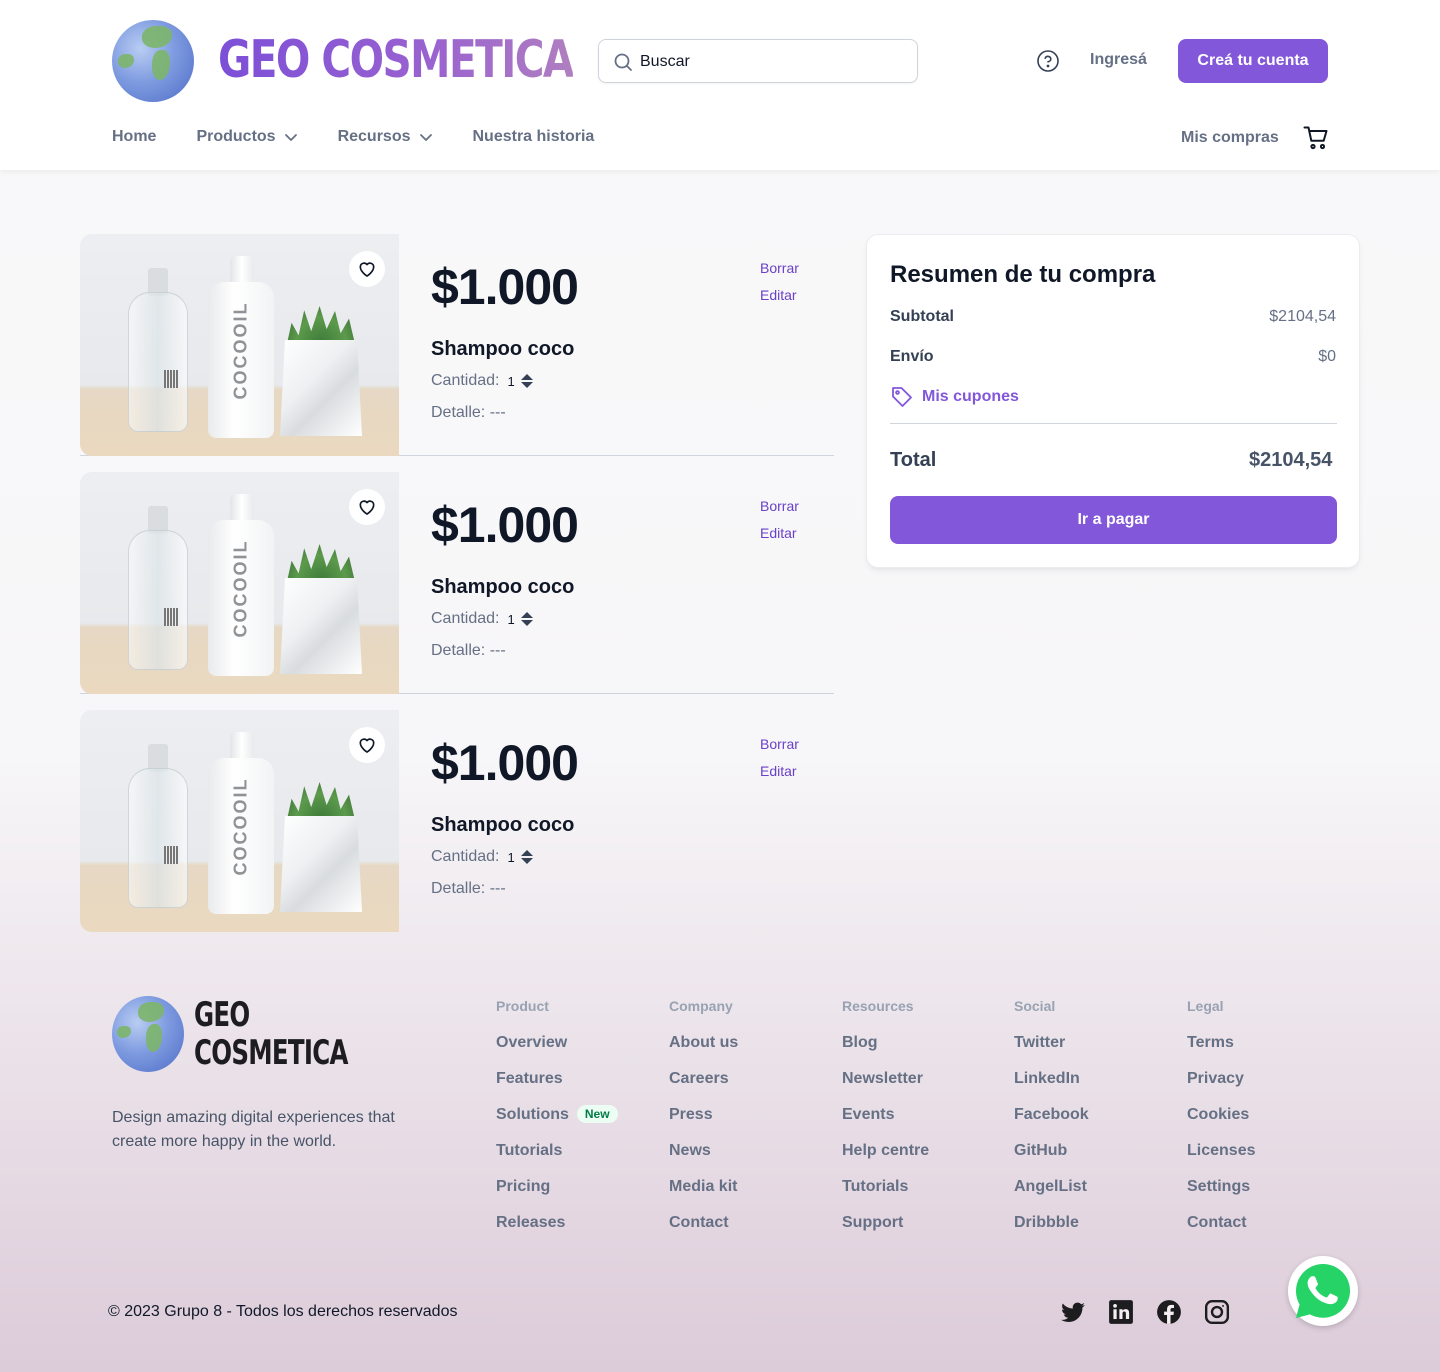 Image resolution: width=1440 pixels, height=1372 pixels. Describe the element at coordinates (1035, 1006) in the screenshot. I see `footer-heading: Social` at that location.